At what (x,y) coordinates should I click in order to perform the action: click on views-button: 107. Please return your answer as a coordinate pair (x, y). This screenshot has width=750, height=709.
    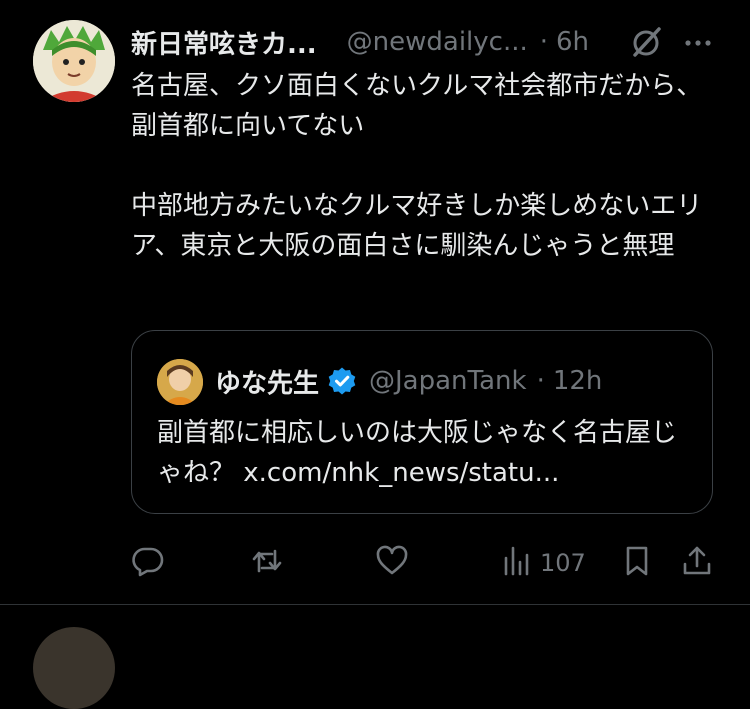
    Looking at the image, I should click on (543, 563).